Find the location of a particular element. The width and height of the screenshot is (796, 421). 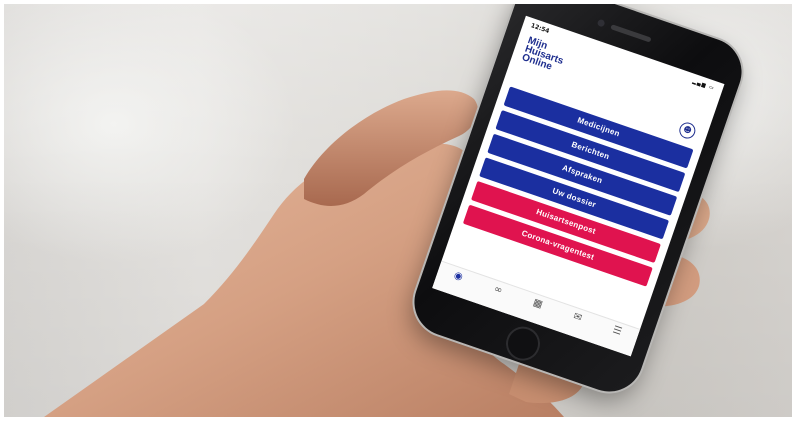

tab-messages: ✉ is located at coordinates (577, 316).